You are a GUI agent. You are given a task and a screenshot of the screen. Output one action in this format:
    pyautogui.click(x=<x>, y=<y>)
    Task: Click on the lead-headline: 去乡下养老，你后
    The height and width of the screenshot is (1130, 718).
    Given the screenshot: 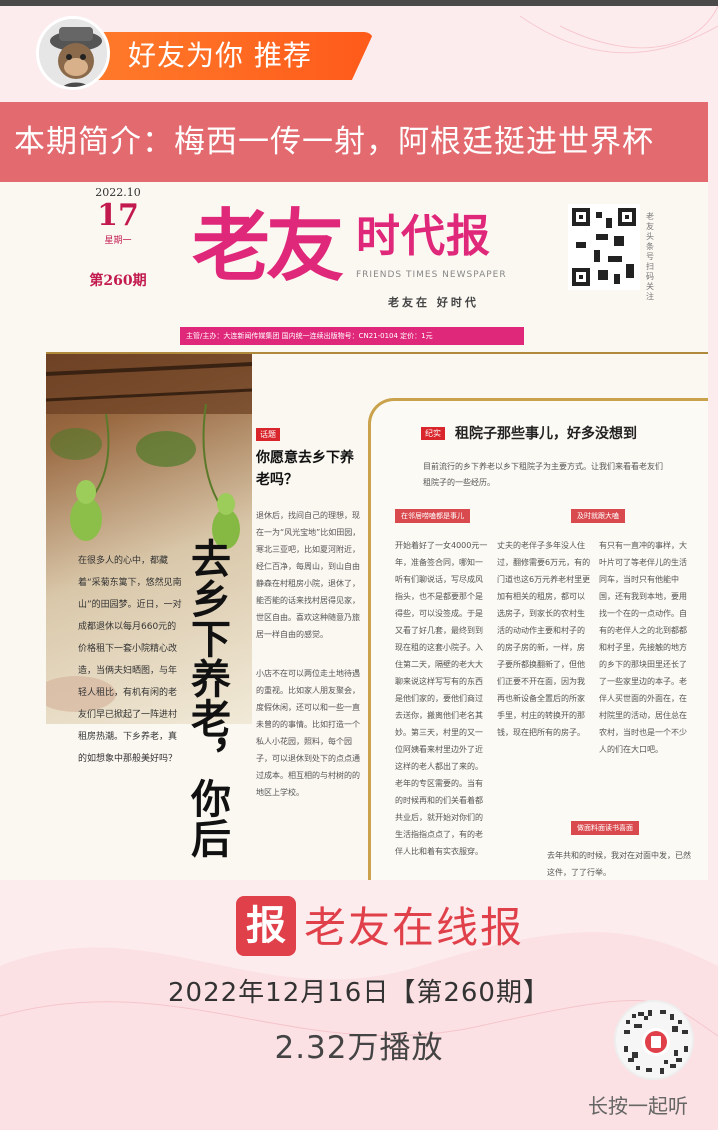 What is the action you would take?
    pyautogui.click(x=207, y=698)
    